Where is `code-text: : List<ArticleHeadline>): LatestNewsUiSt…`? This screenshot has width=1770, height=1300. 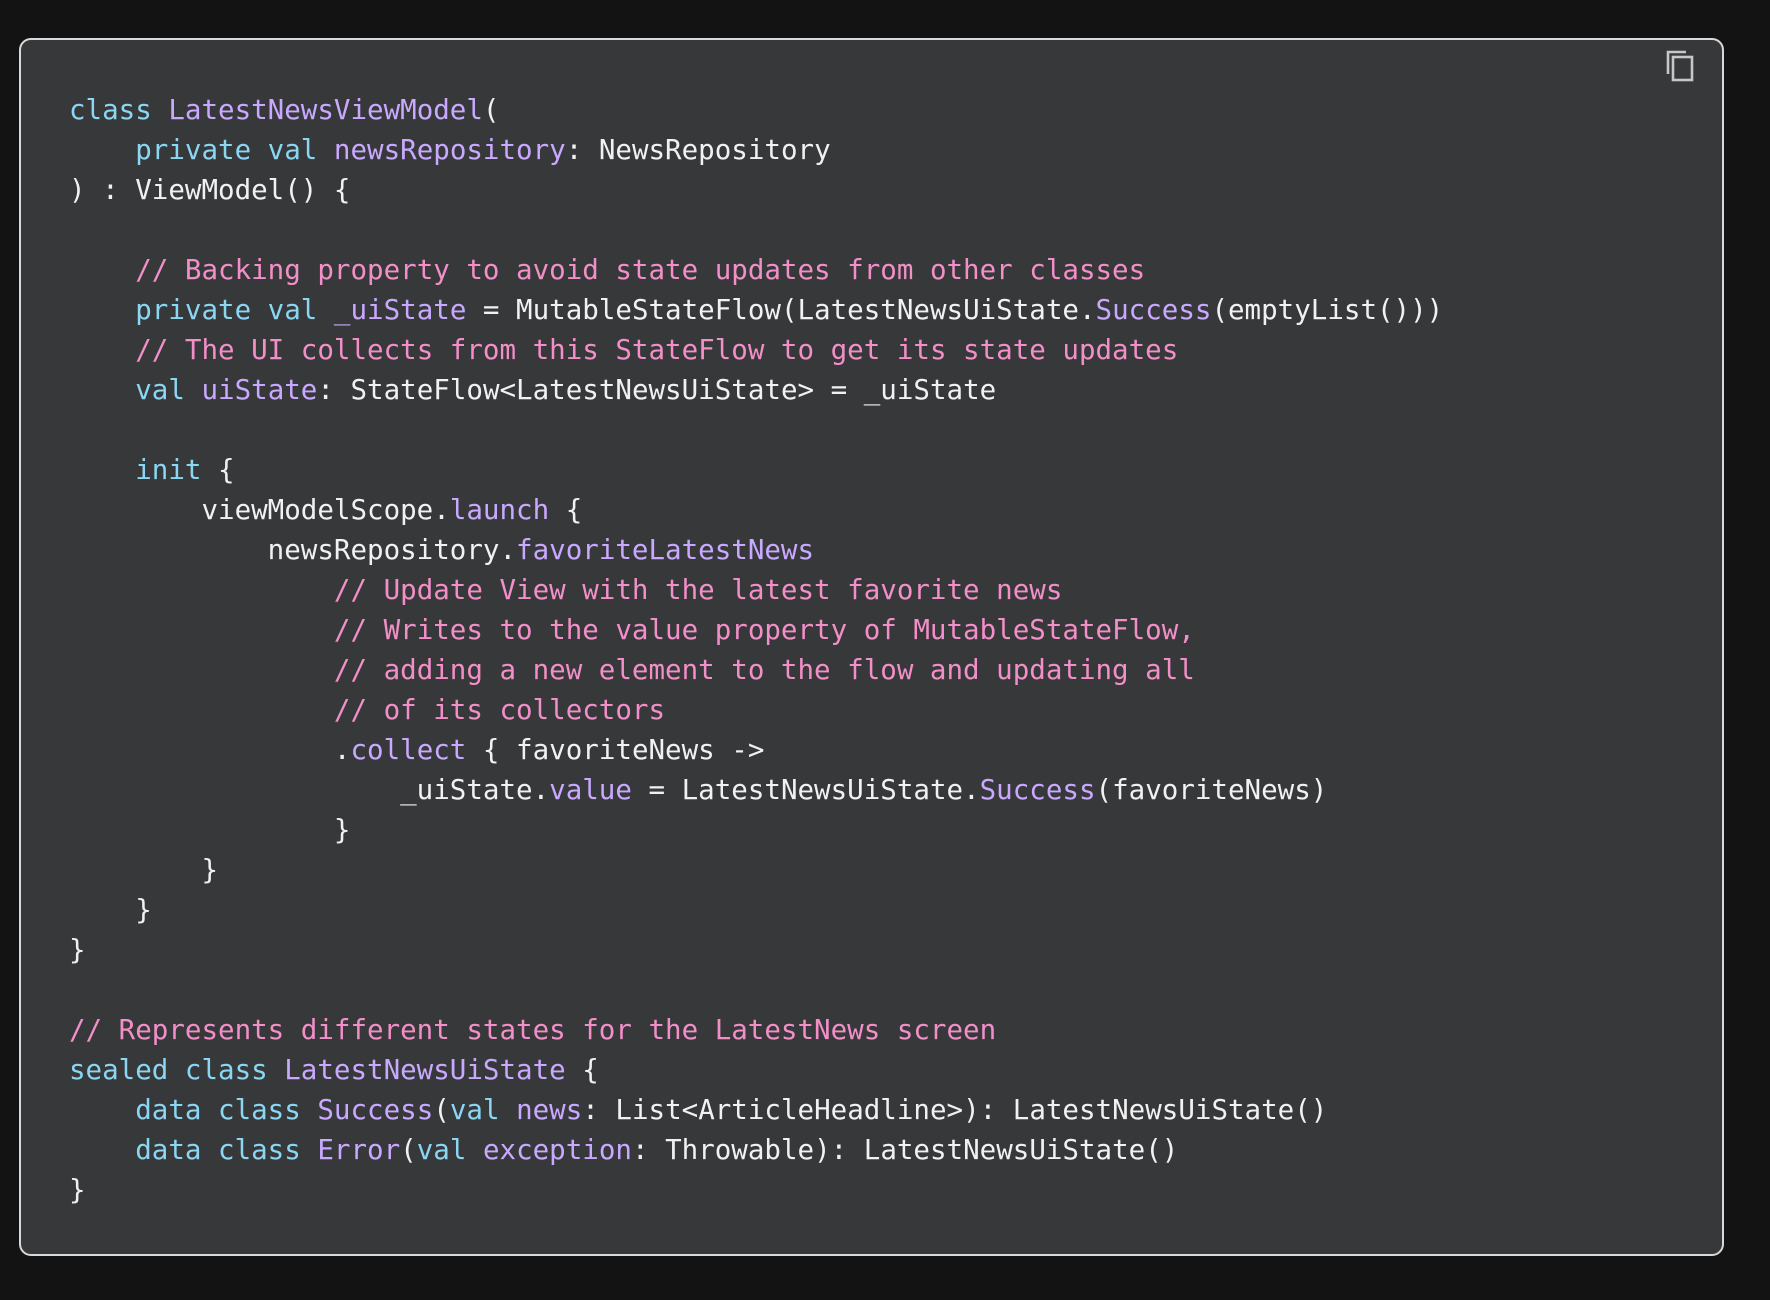 code-text: : List<ArticleHeadline>): LatestNewsUiSt… is located at coordinates (955, 1110).